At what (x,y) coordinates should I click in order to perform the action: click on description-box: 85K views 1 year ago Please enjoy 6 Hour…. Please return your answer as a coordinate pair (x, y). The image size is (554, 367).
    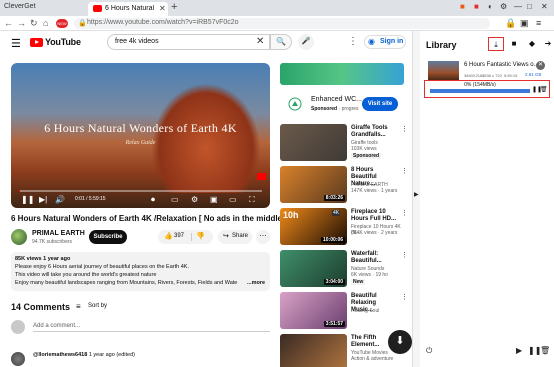
    Looking at the image, I should click on (140, 271).